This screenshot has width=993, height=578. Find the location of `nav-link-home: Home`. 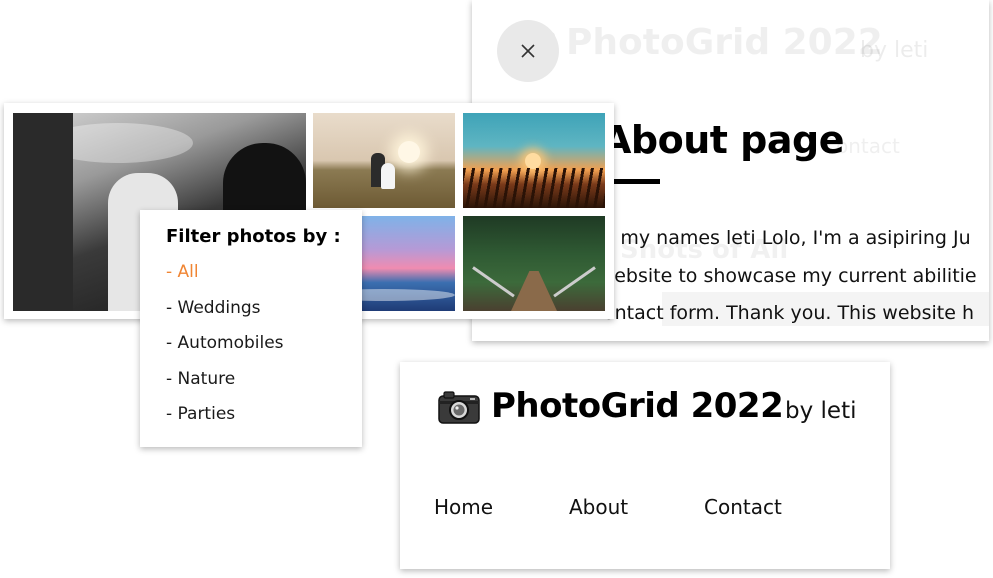

nav-link-home: Home is located at coordinates (463, 507).